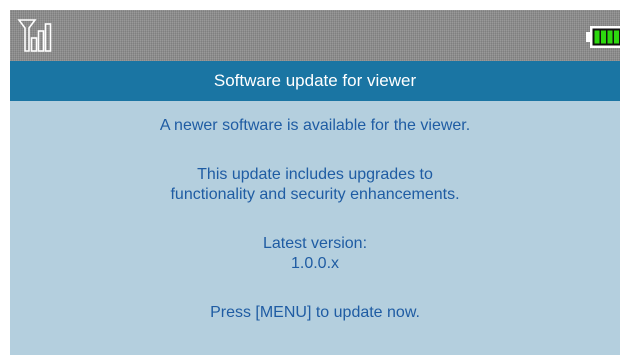 The height and width of the screenshot is (355, 620). Describe the element at coordinates (315, 194) in the screenshot. I see `update-description-line-2: functionality and security enhancements.` at that location.